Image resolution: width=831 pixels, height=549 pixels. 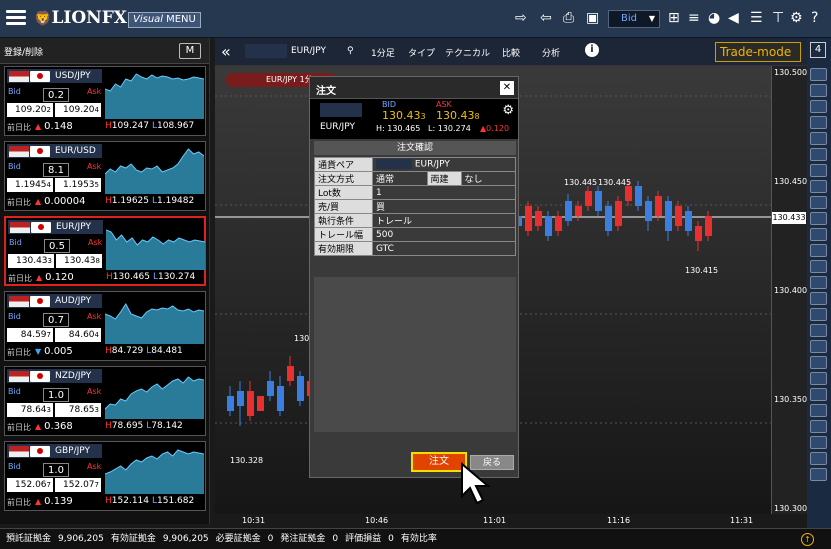 What do you see at coordinates (16, 18) in the screenshot?
I see `hamburger-menu-icon` at bounding box center [16, 18].